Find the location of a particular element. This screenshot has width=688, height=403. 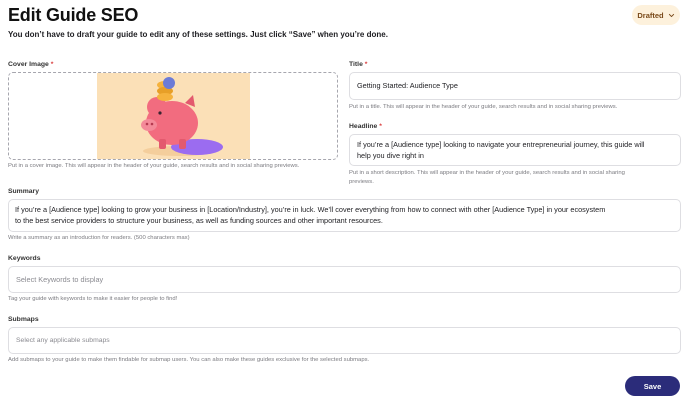

cover-image-dropzone is located at coordinates (173, 116).